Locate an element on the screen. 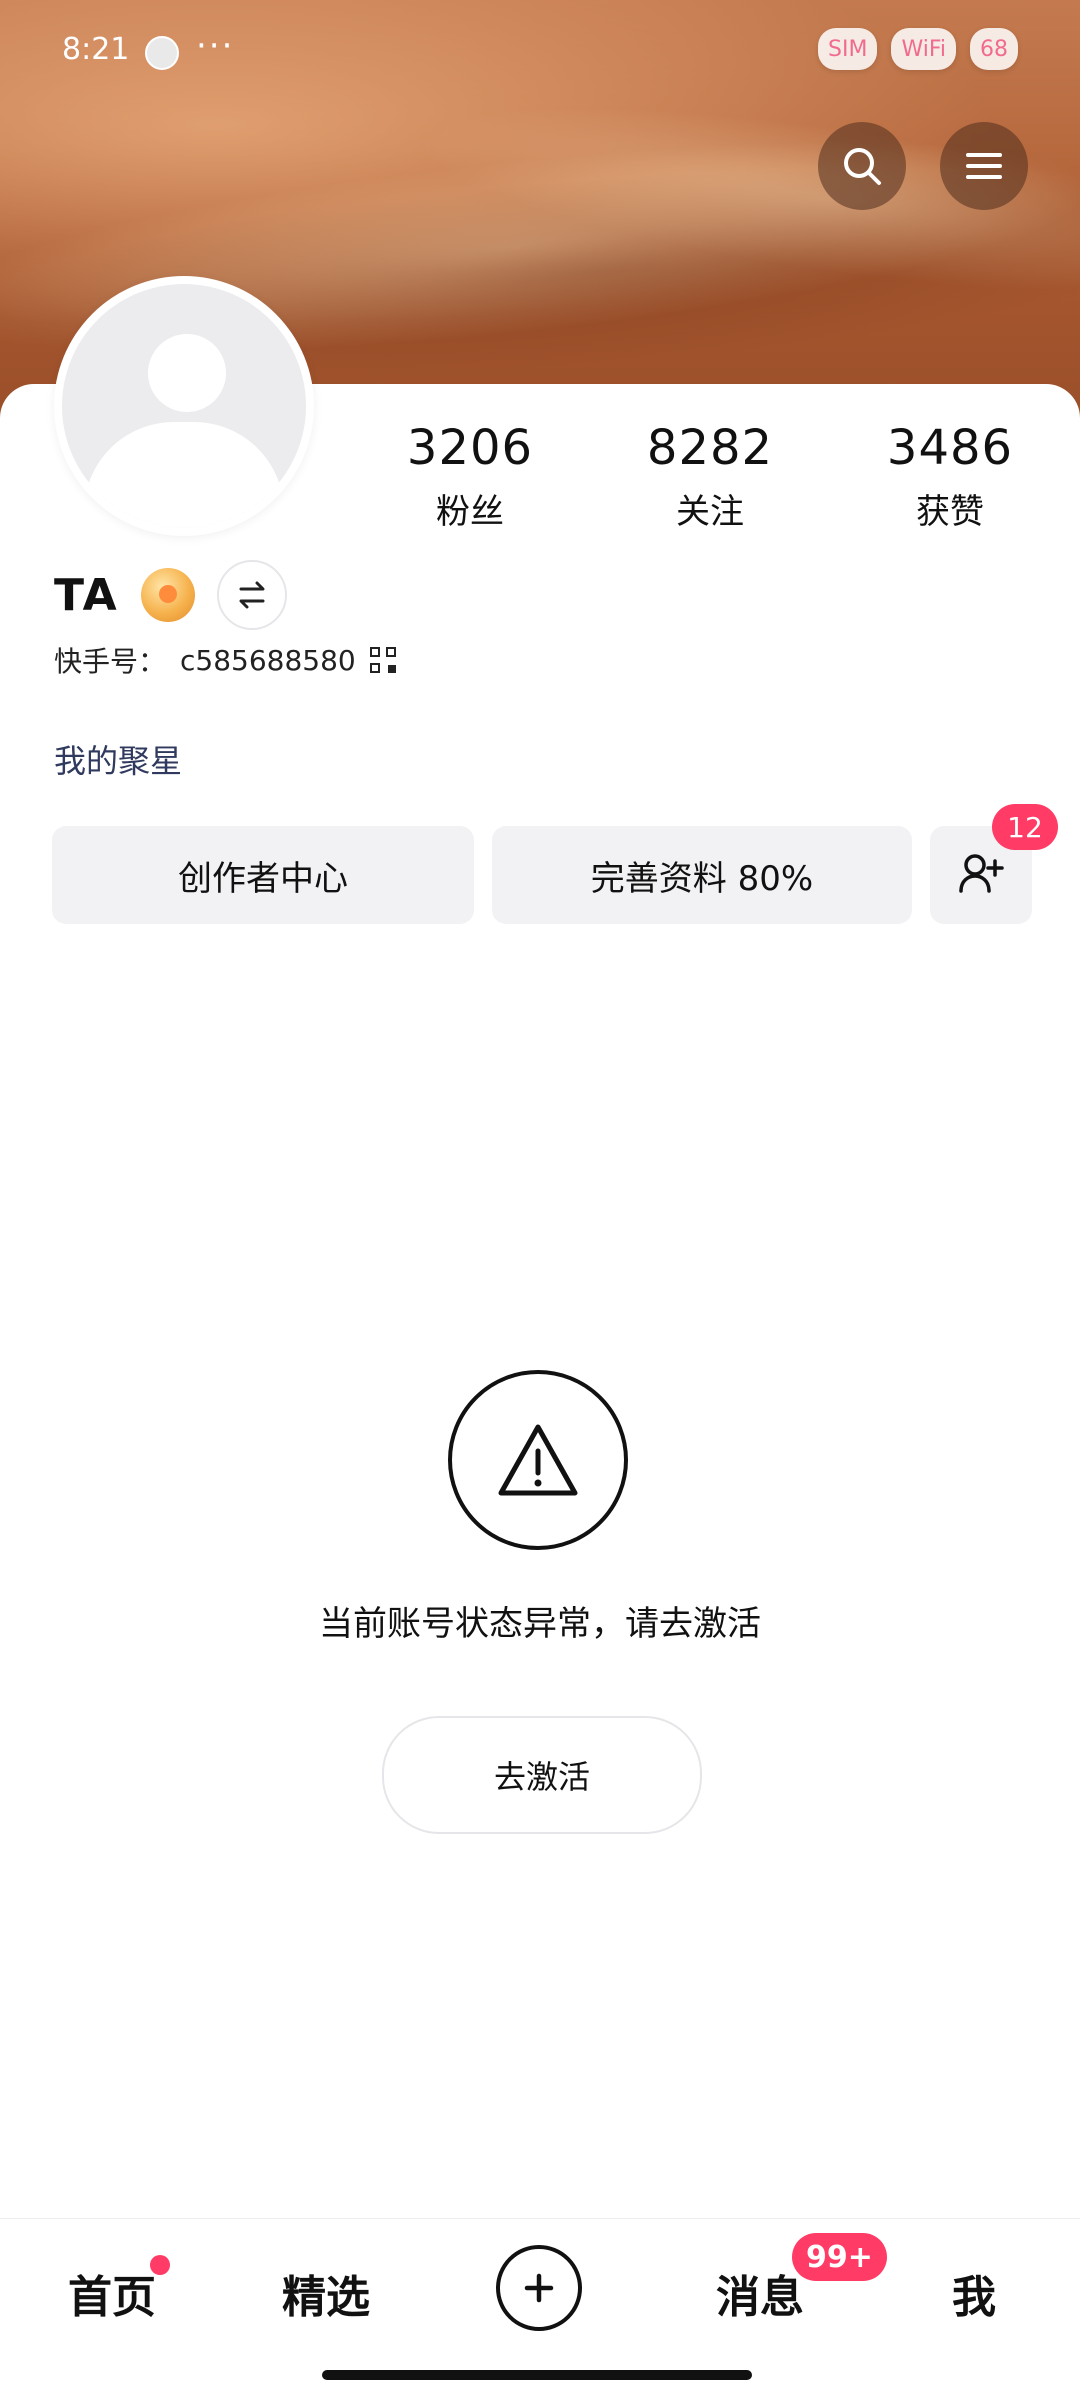  activate-button: 去激活 is located at coordinates (542, 1775).